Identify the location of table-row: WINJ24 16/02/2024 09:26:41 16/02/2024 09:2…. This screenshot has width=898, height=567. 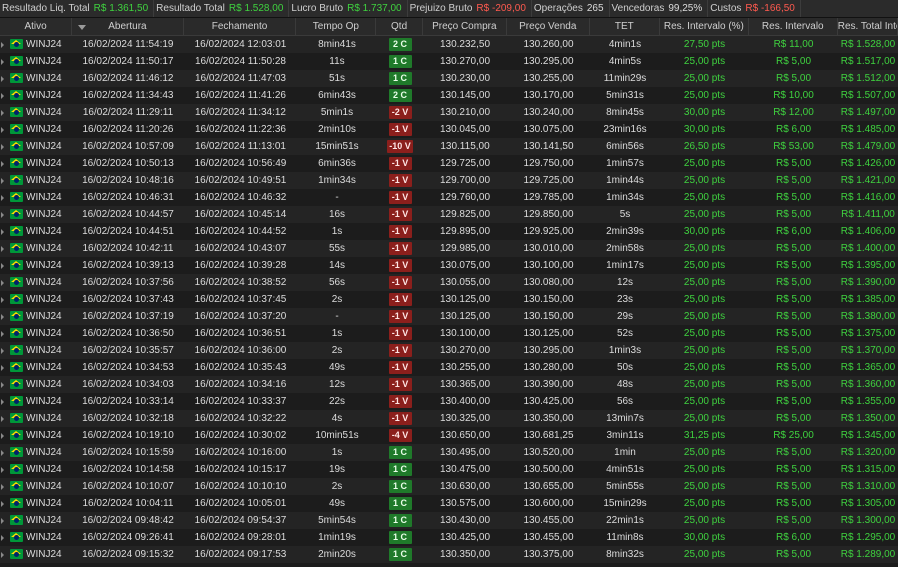
(449, 537).